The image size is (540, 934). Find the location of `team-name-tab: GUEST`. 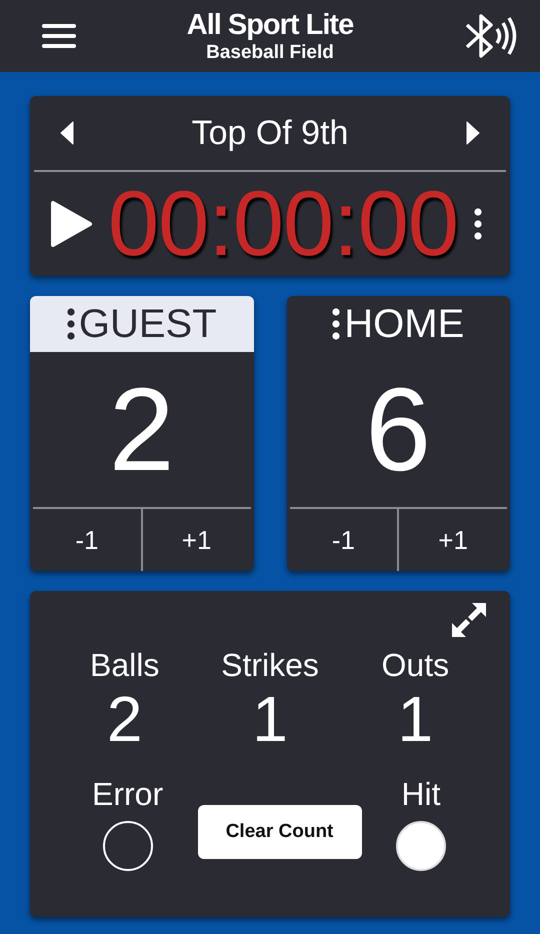

team-name-tab: GUEST is located at coordinates (142, 324).